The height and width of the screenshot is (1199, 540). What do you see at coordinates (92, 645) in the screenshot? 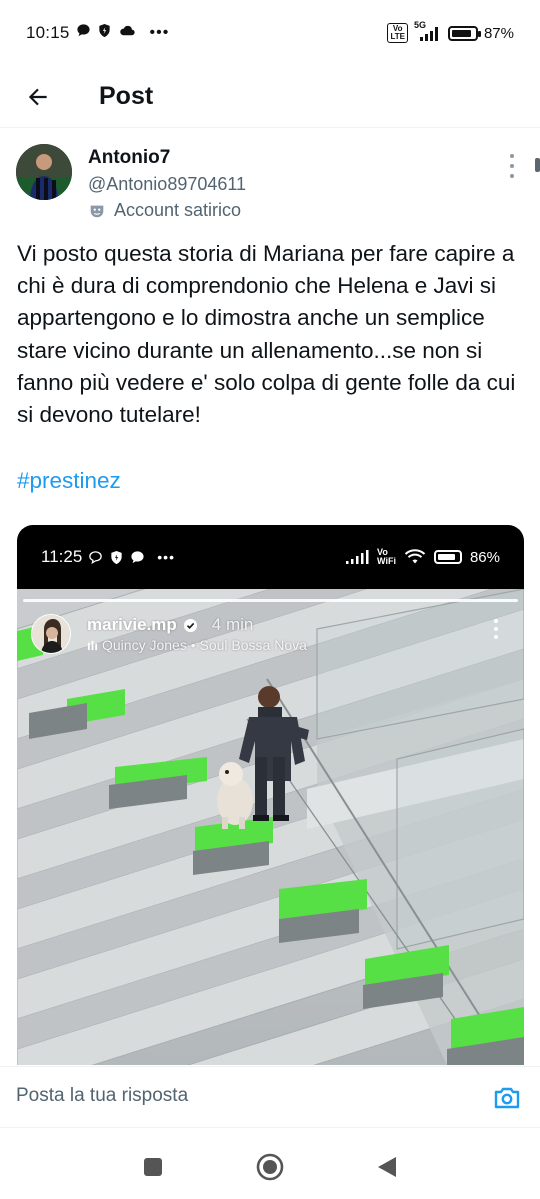
I see `music-bars-icon` at bounding box center [92, 645].